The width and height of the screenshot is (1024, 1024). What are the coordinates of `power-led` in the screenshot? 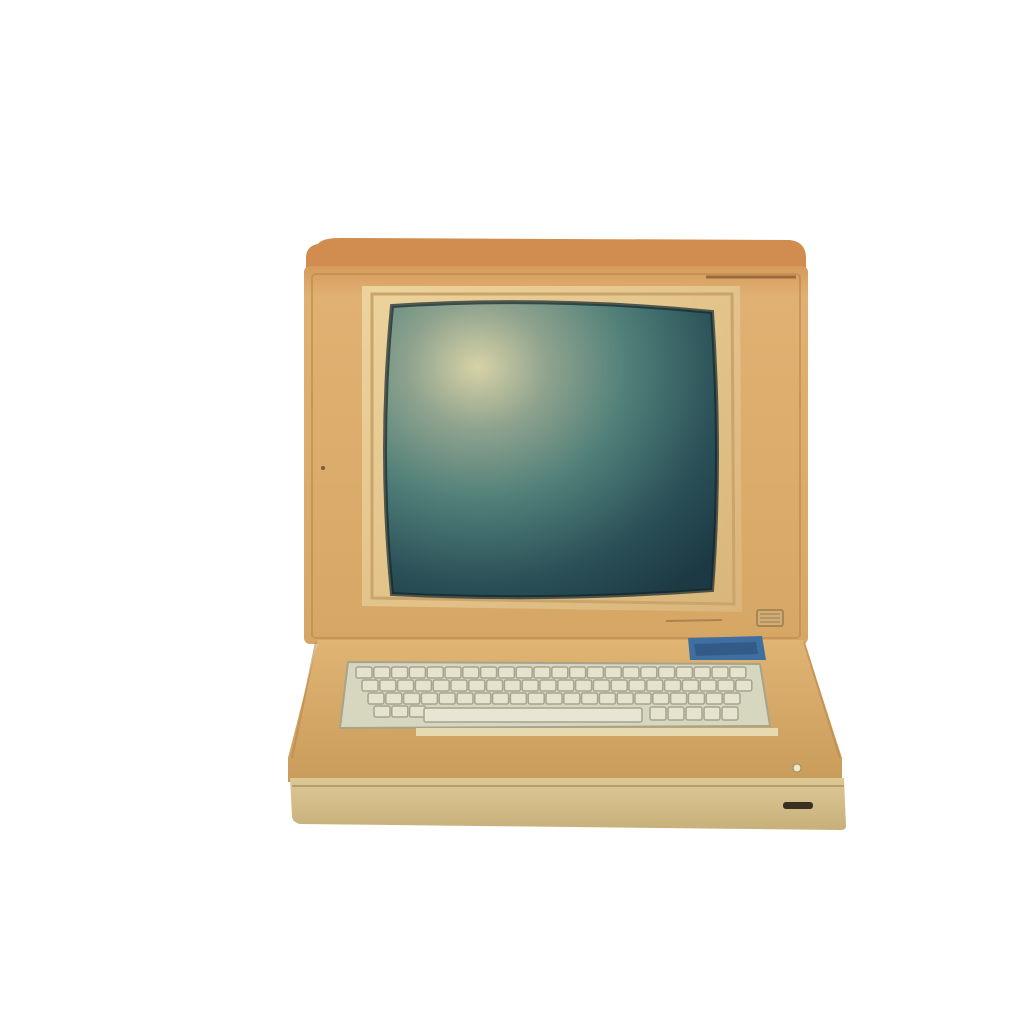 It's located at (797, 768).